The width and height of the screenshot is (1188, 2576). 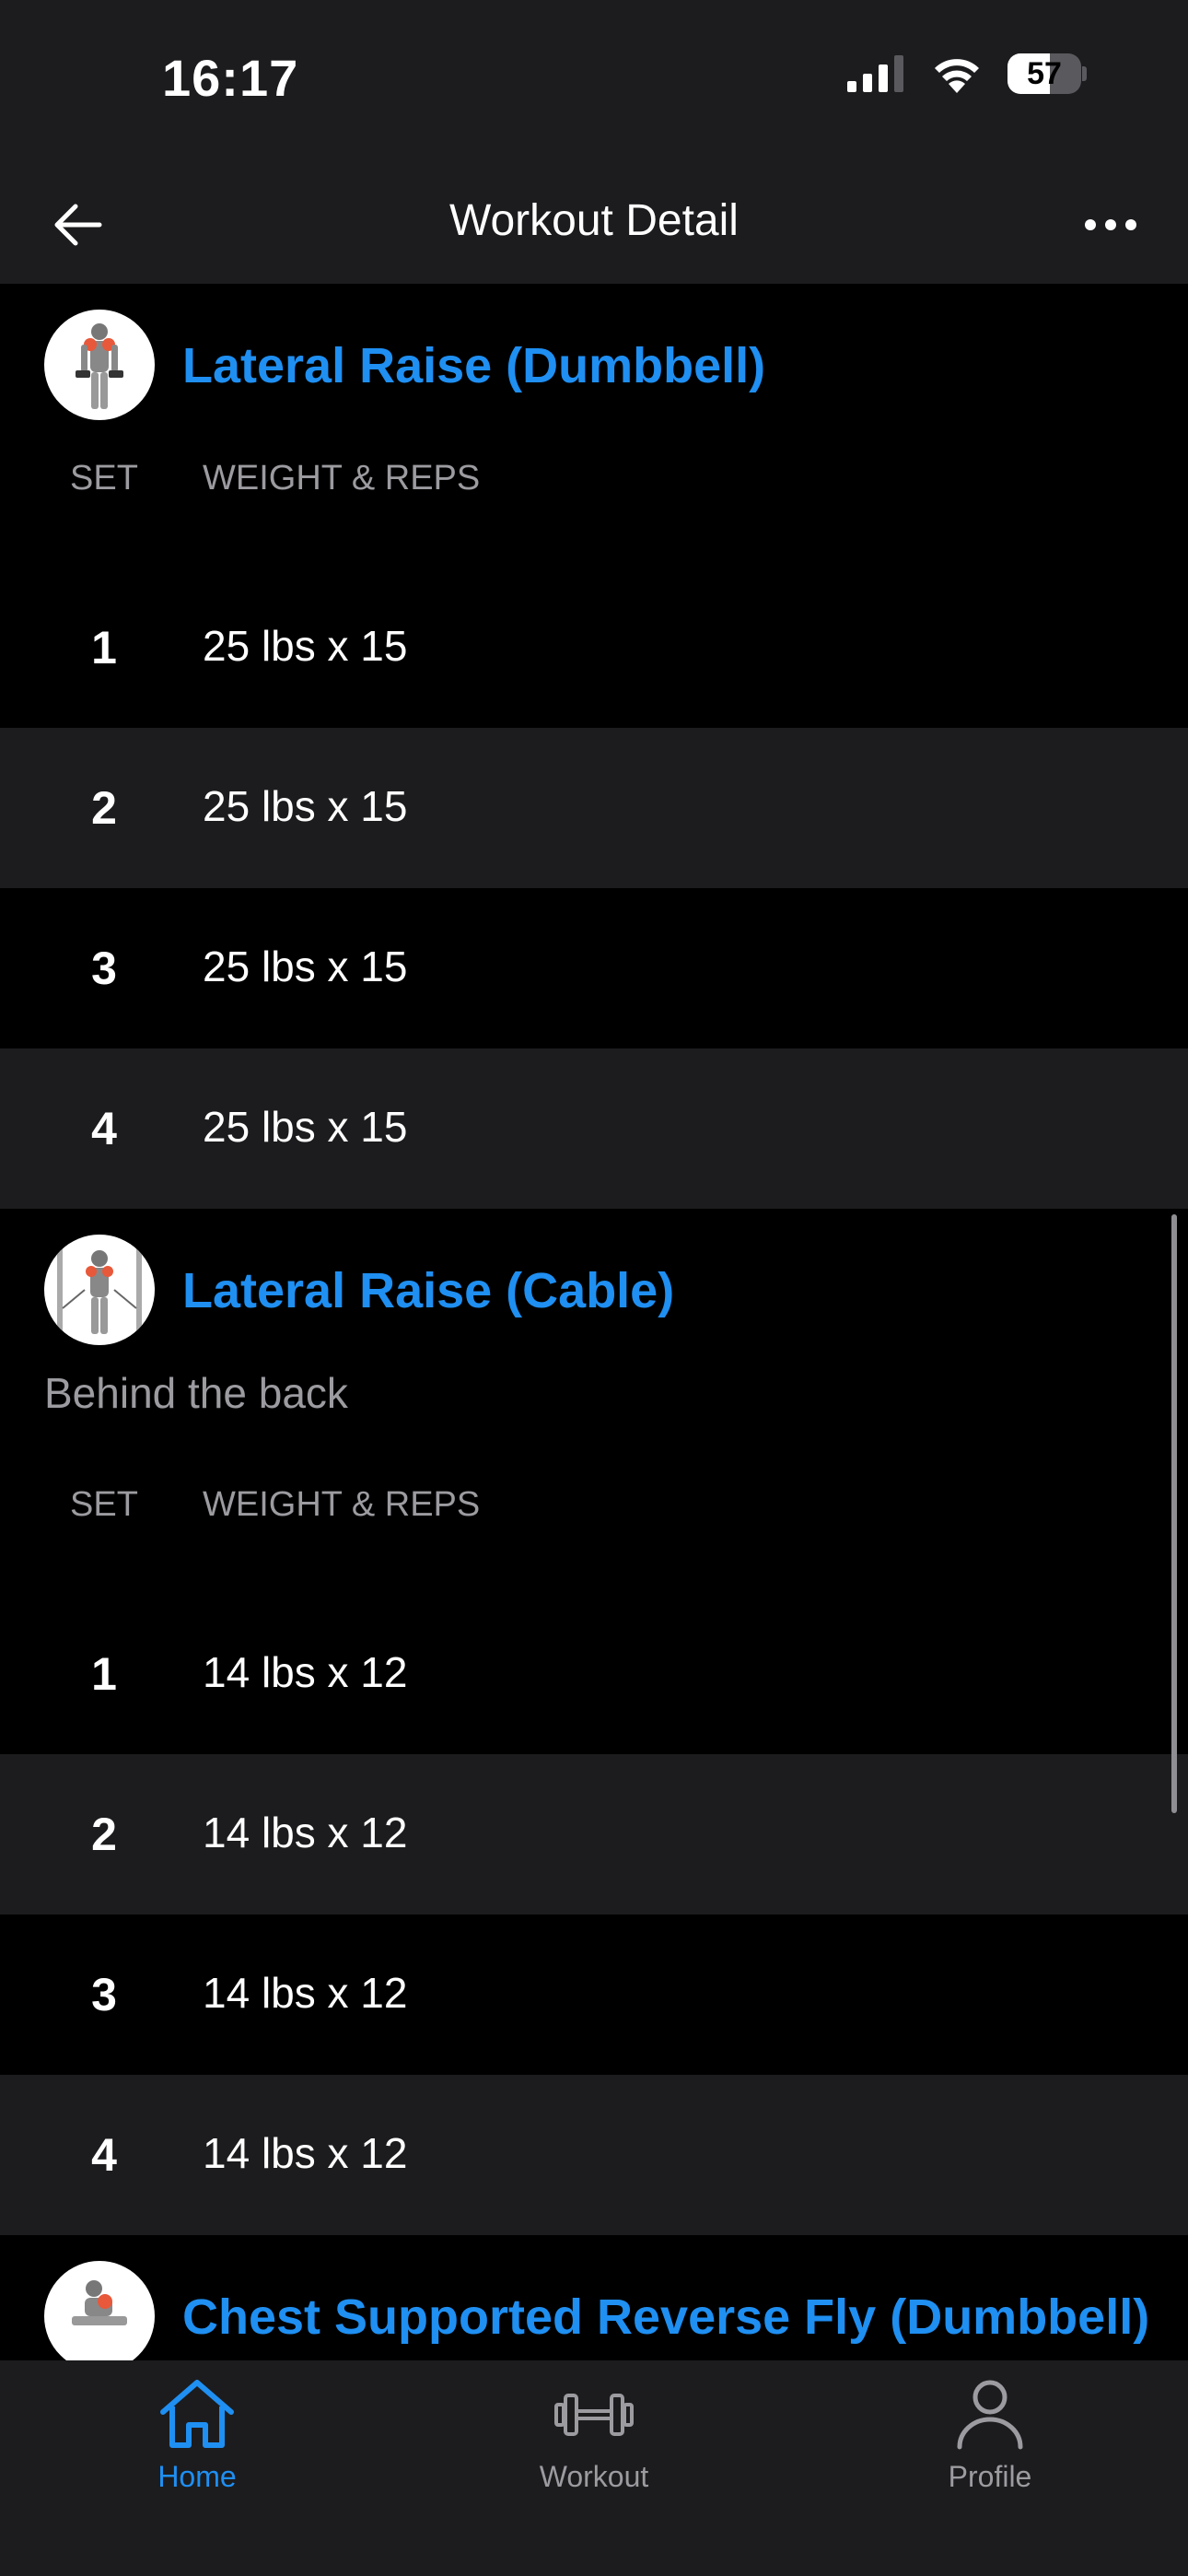 What do you see at coordinates (594, 648) in the screenshot?
I see `set-row: 1 25 lbs x 15` at bounding box center [594, 648].